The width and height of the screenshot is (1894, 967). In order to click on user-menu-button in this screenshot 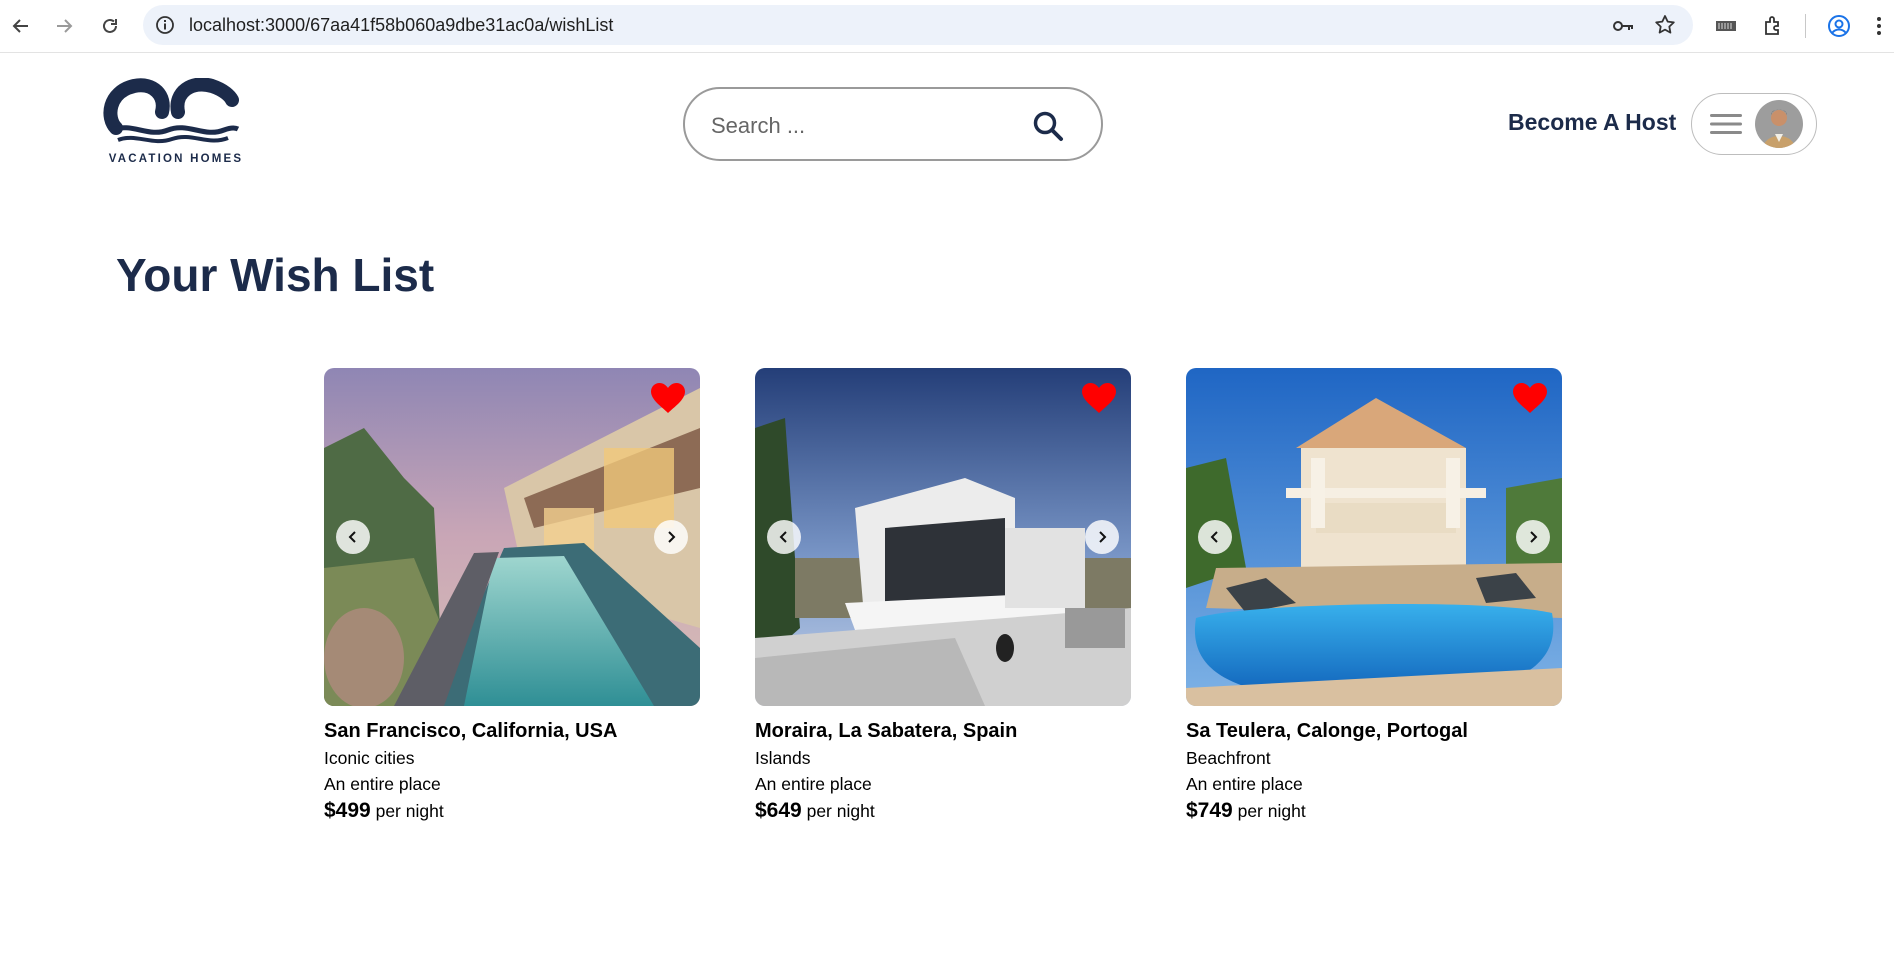, I will do `click(1754, 124)`.